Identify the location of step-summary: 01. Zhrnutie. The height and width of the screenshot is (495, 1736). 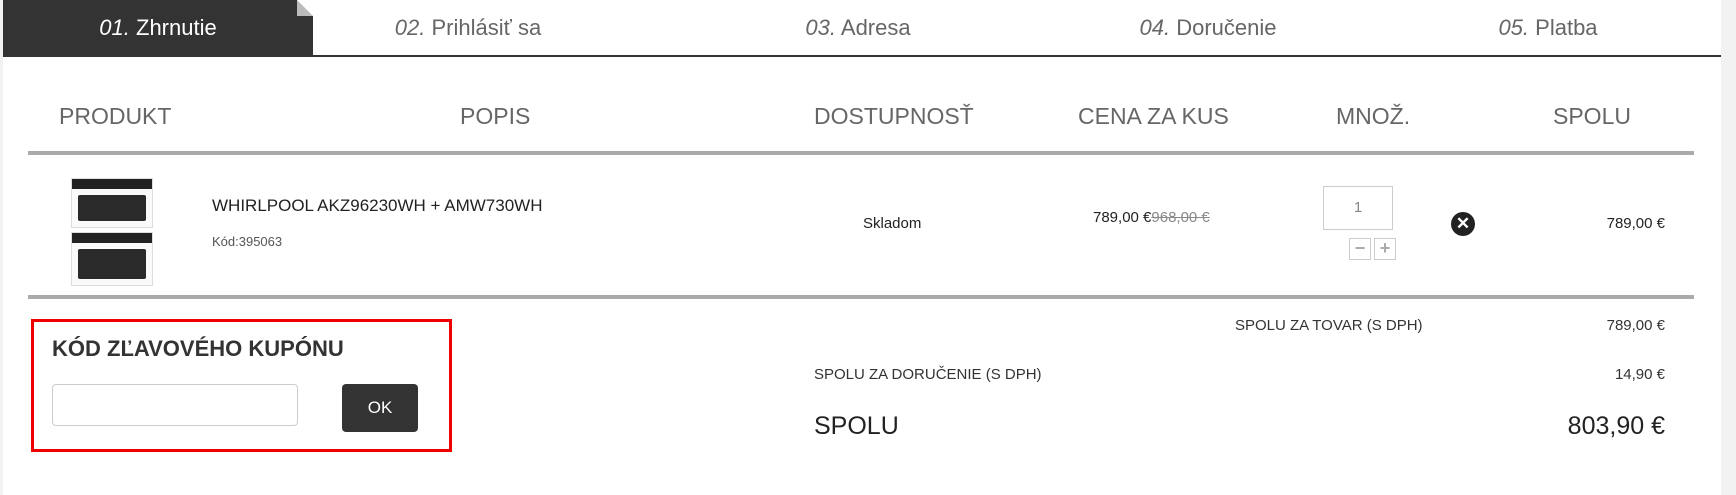
(158, 28).